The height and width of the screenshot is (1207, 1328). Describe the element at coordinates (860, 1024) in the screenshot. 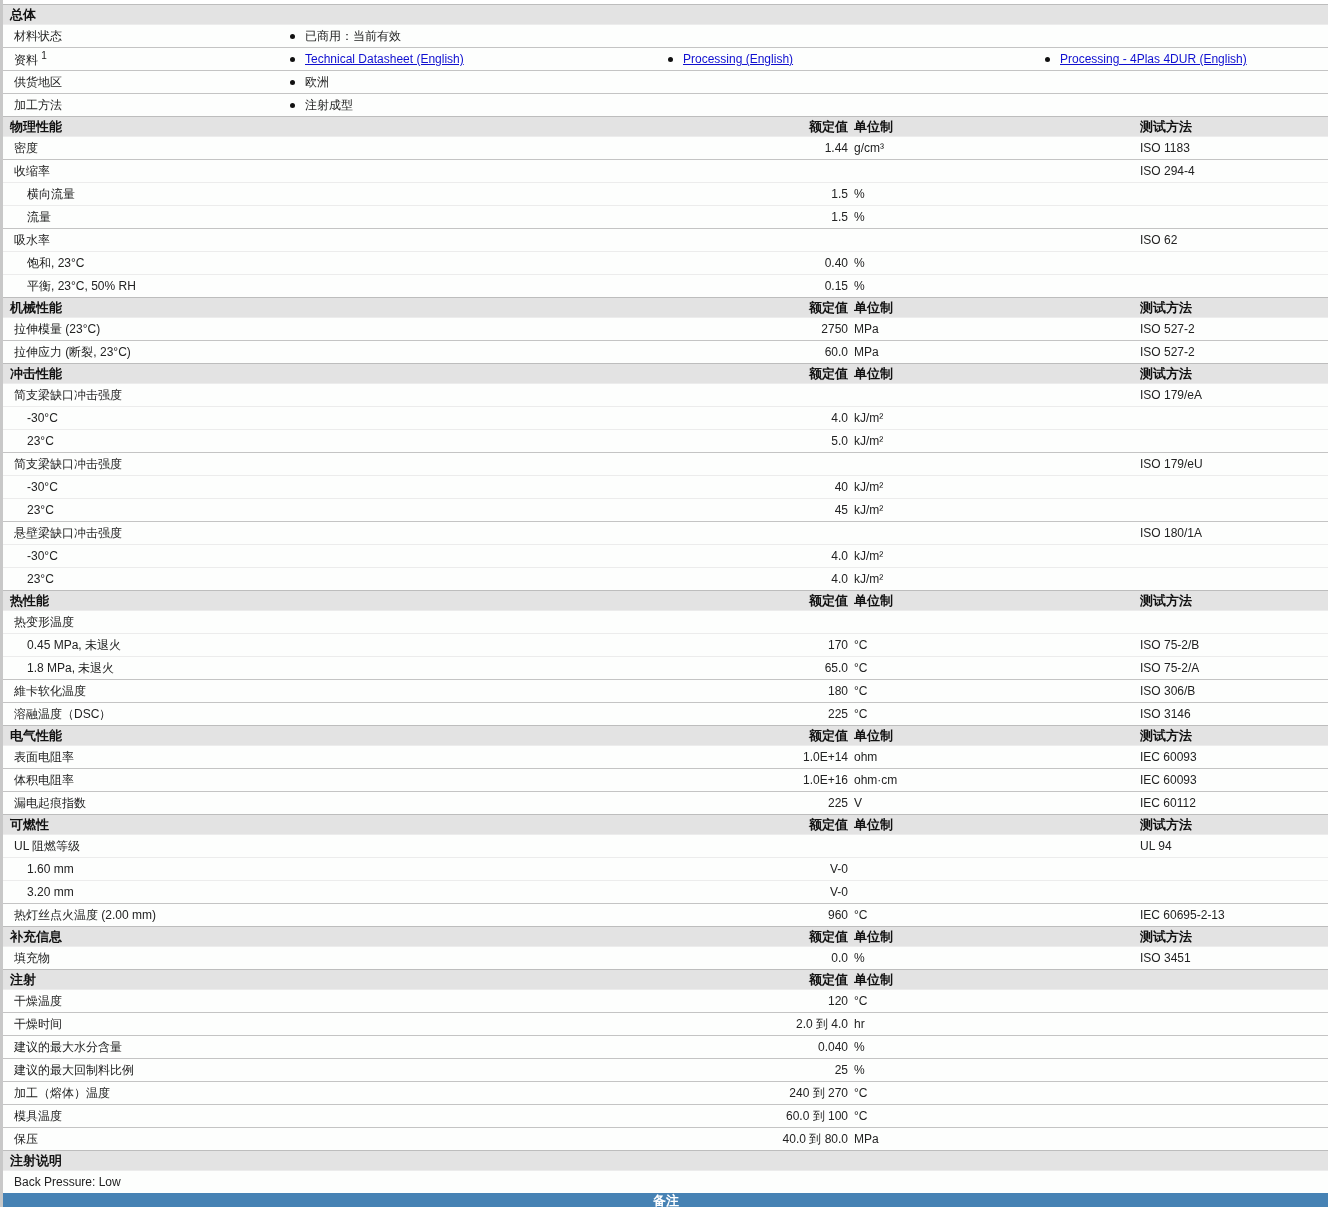

I see `unit-cell-text: hr` at that location.